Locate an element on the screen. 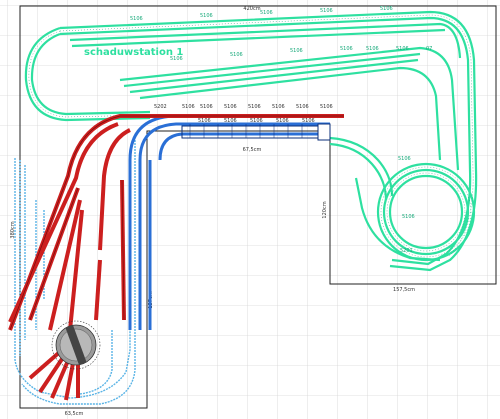  dim-inner-top: 67,5cm is located at coordinates (252, 150).